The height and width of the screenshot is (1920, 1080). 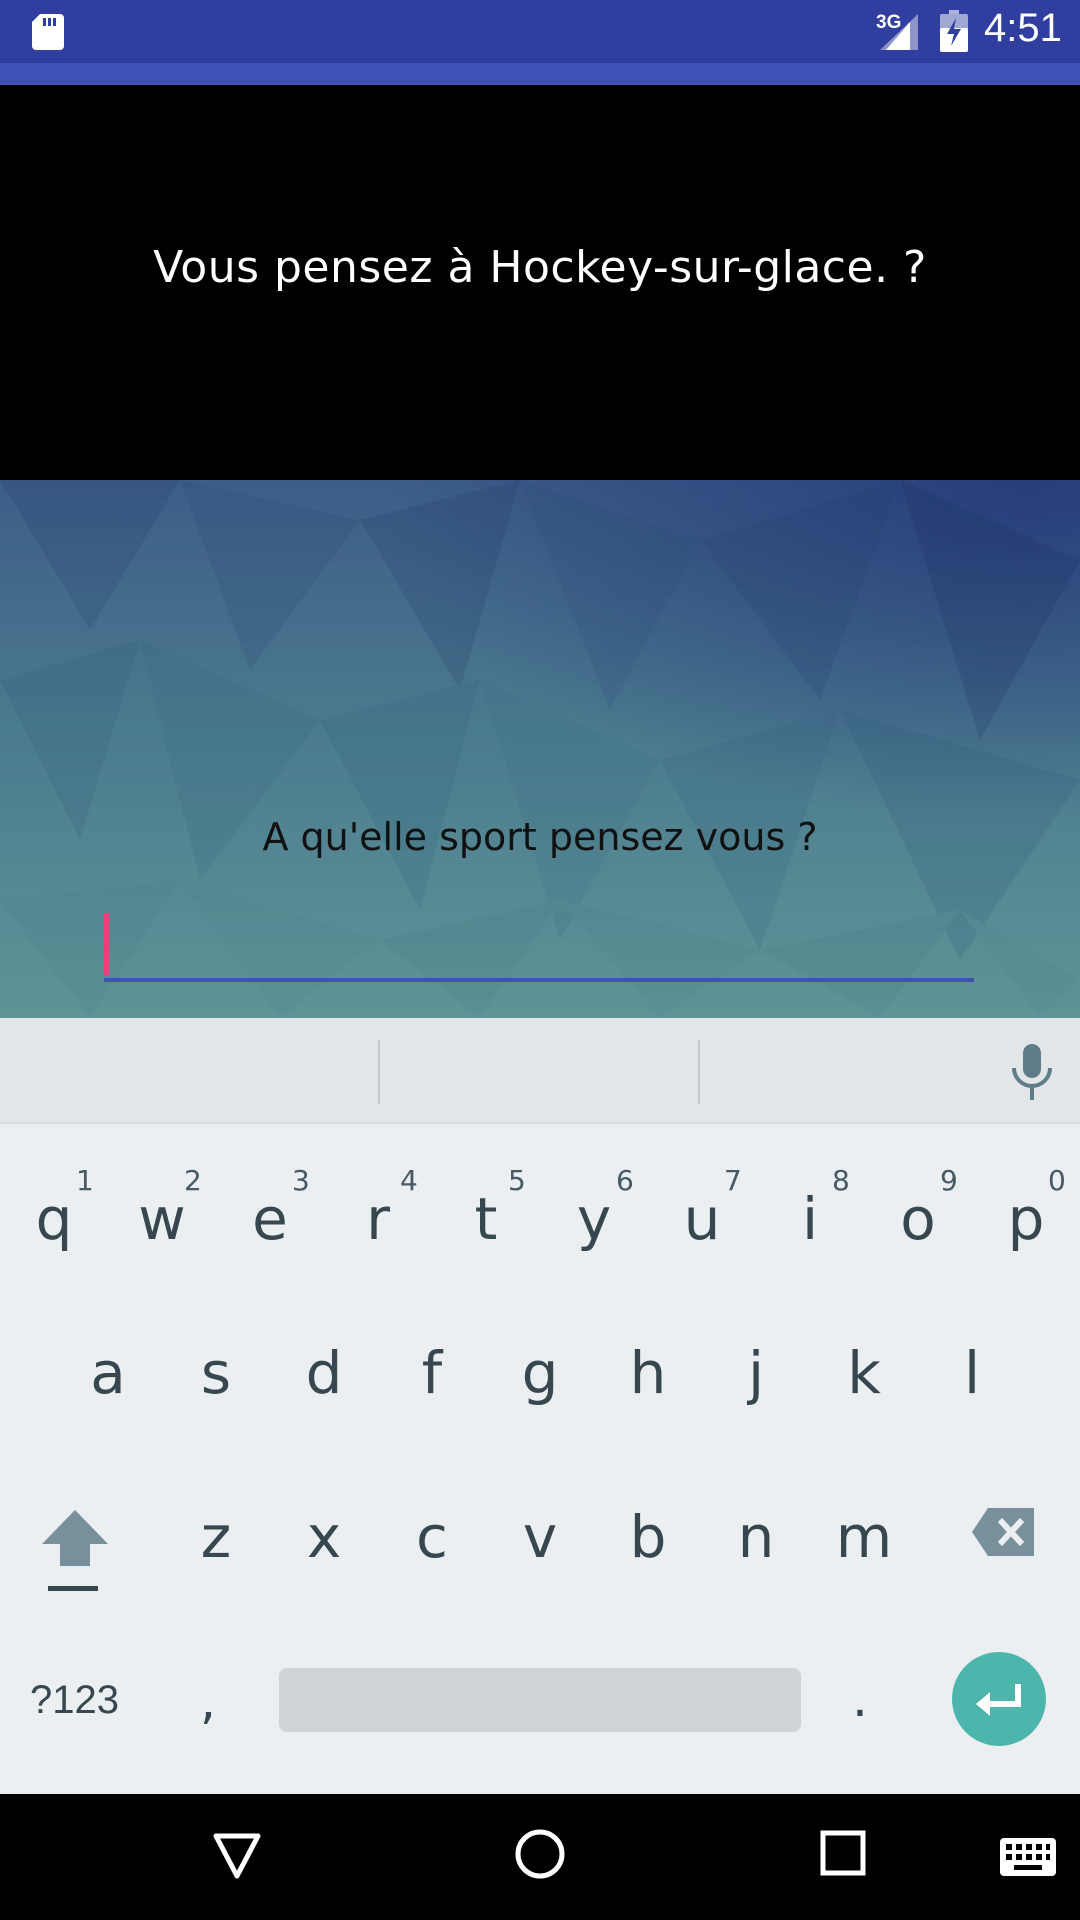 I want to click on navigation-bar, so click(x=540, y=1857).